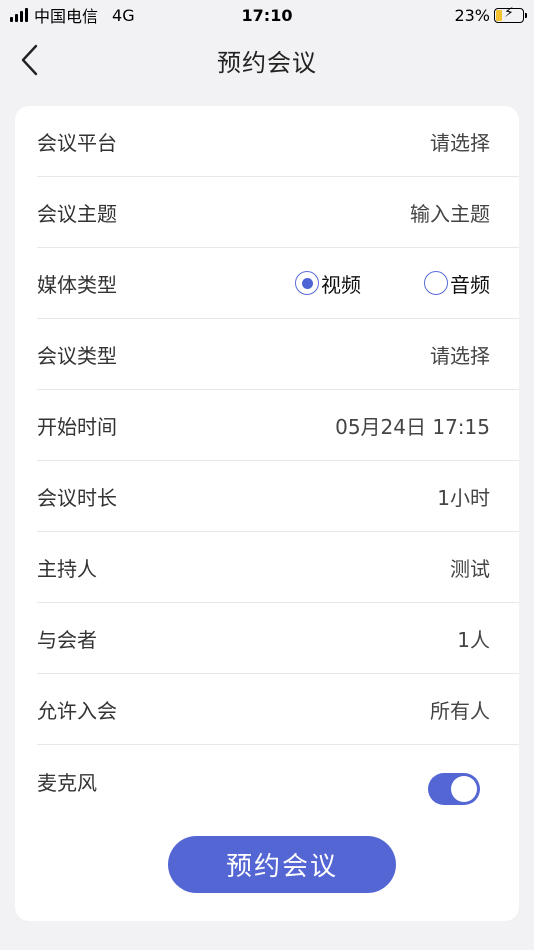  I want to click on host-value: 测试, so click(470, 567).